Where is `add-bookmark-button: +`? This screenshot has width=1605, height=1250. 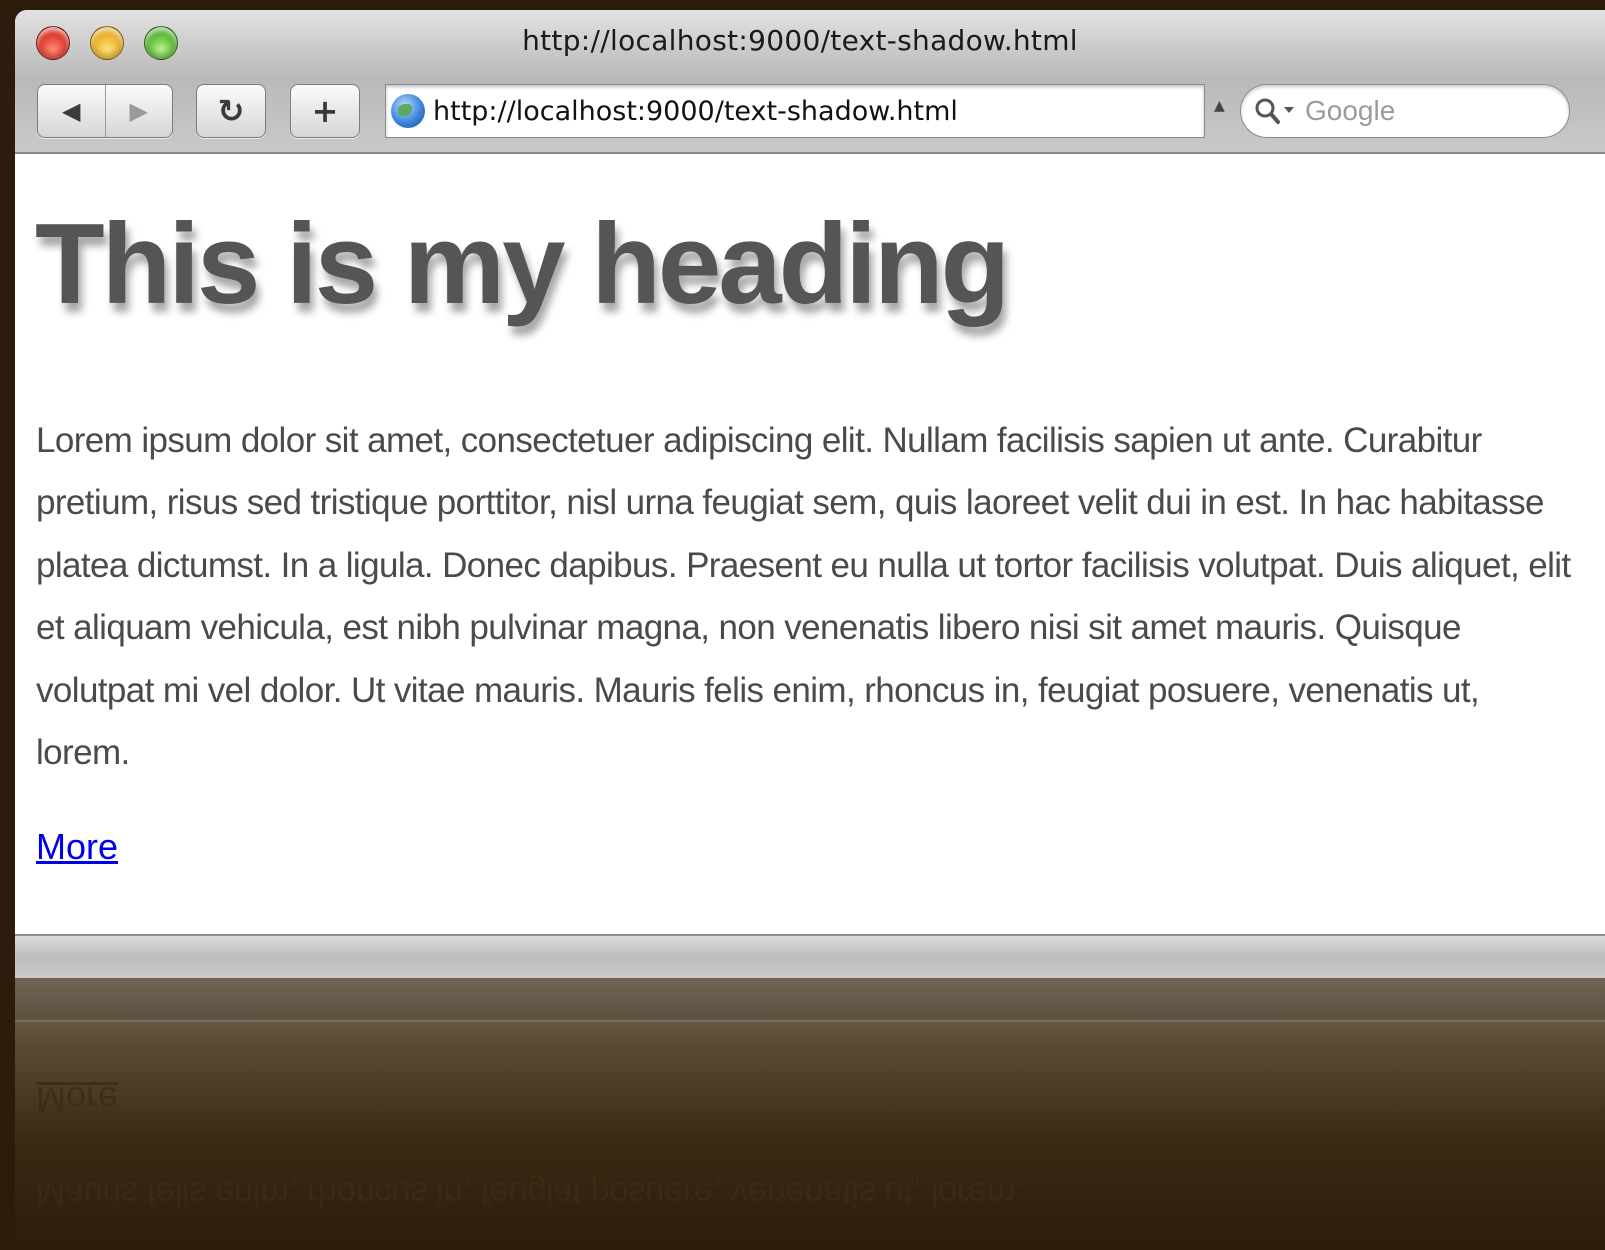 add-bookmark-button: + is located at coordinates (325, 111).